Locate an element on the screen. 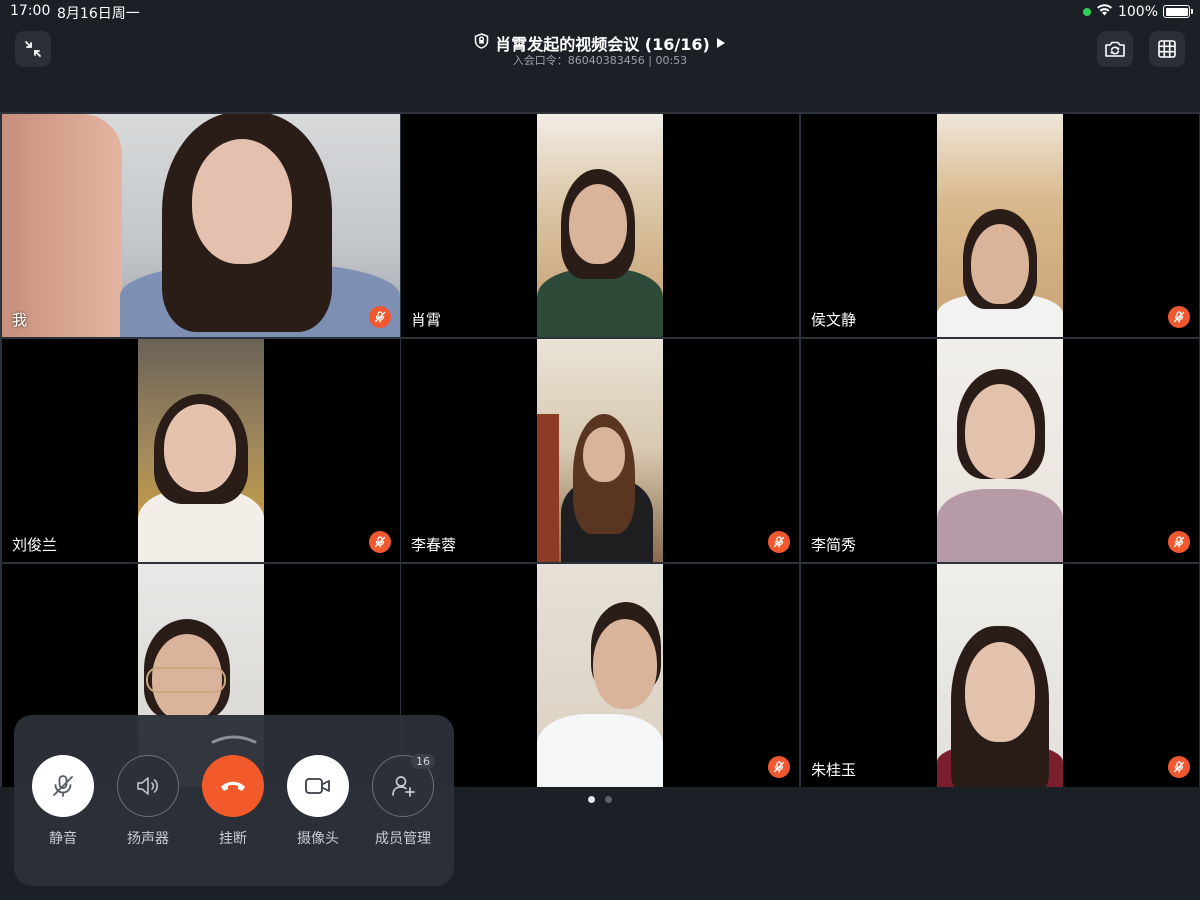 This screenshot has height=900, width=1200. expand-handle-icon is located at coordinates (234, 736).